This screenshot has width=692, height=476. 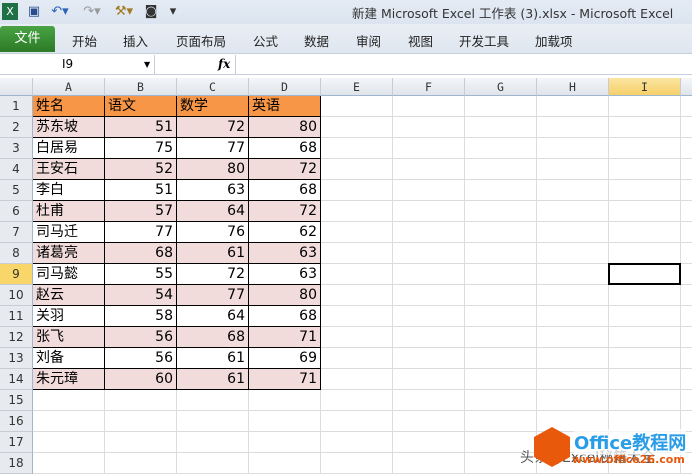 What do you see at coordinates (16, 379) in the screenshot?
I see `row-header: 14` at bounding box center [16, 379].